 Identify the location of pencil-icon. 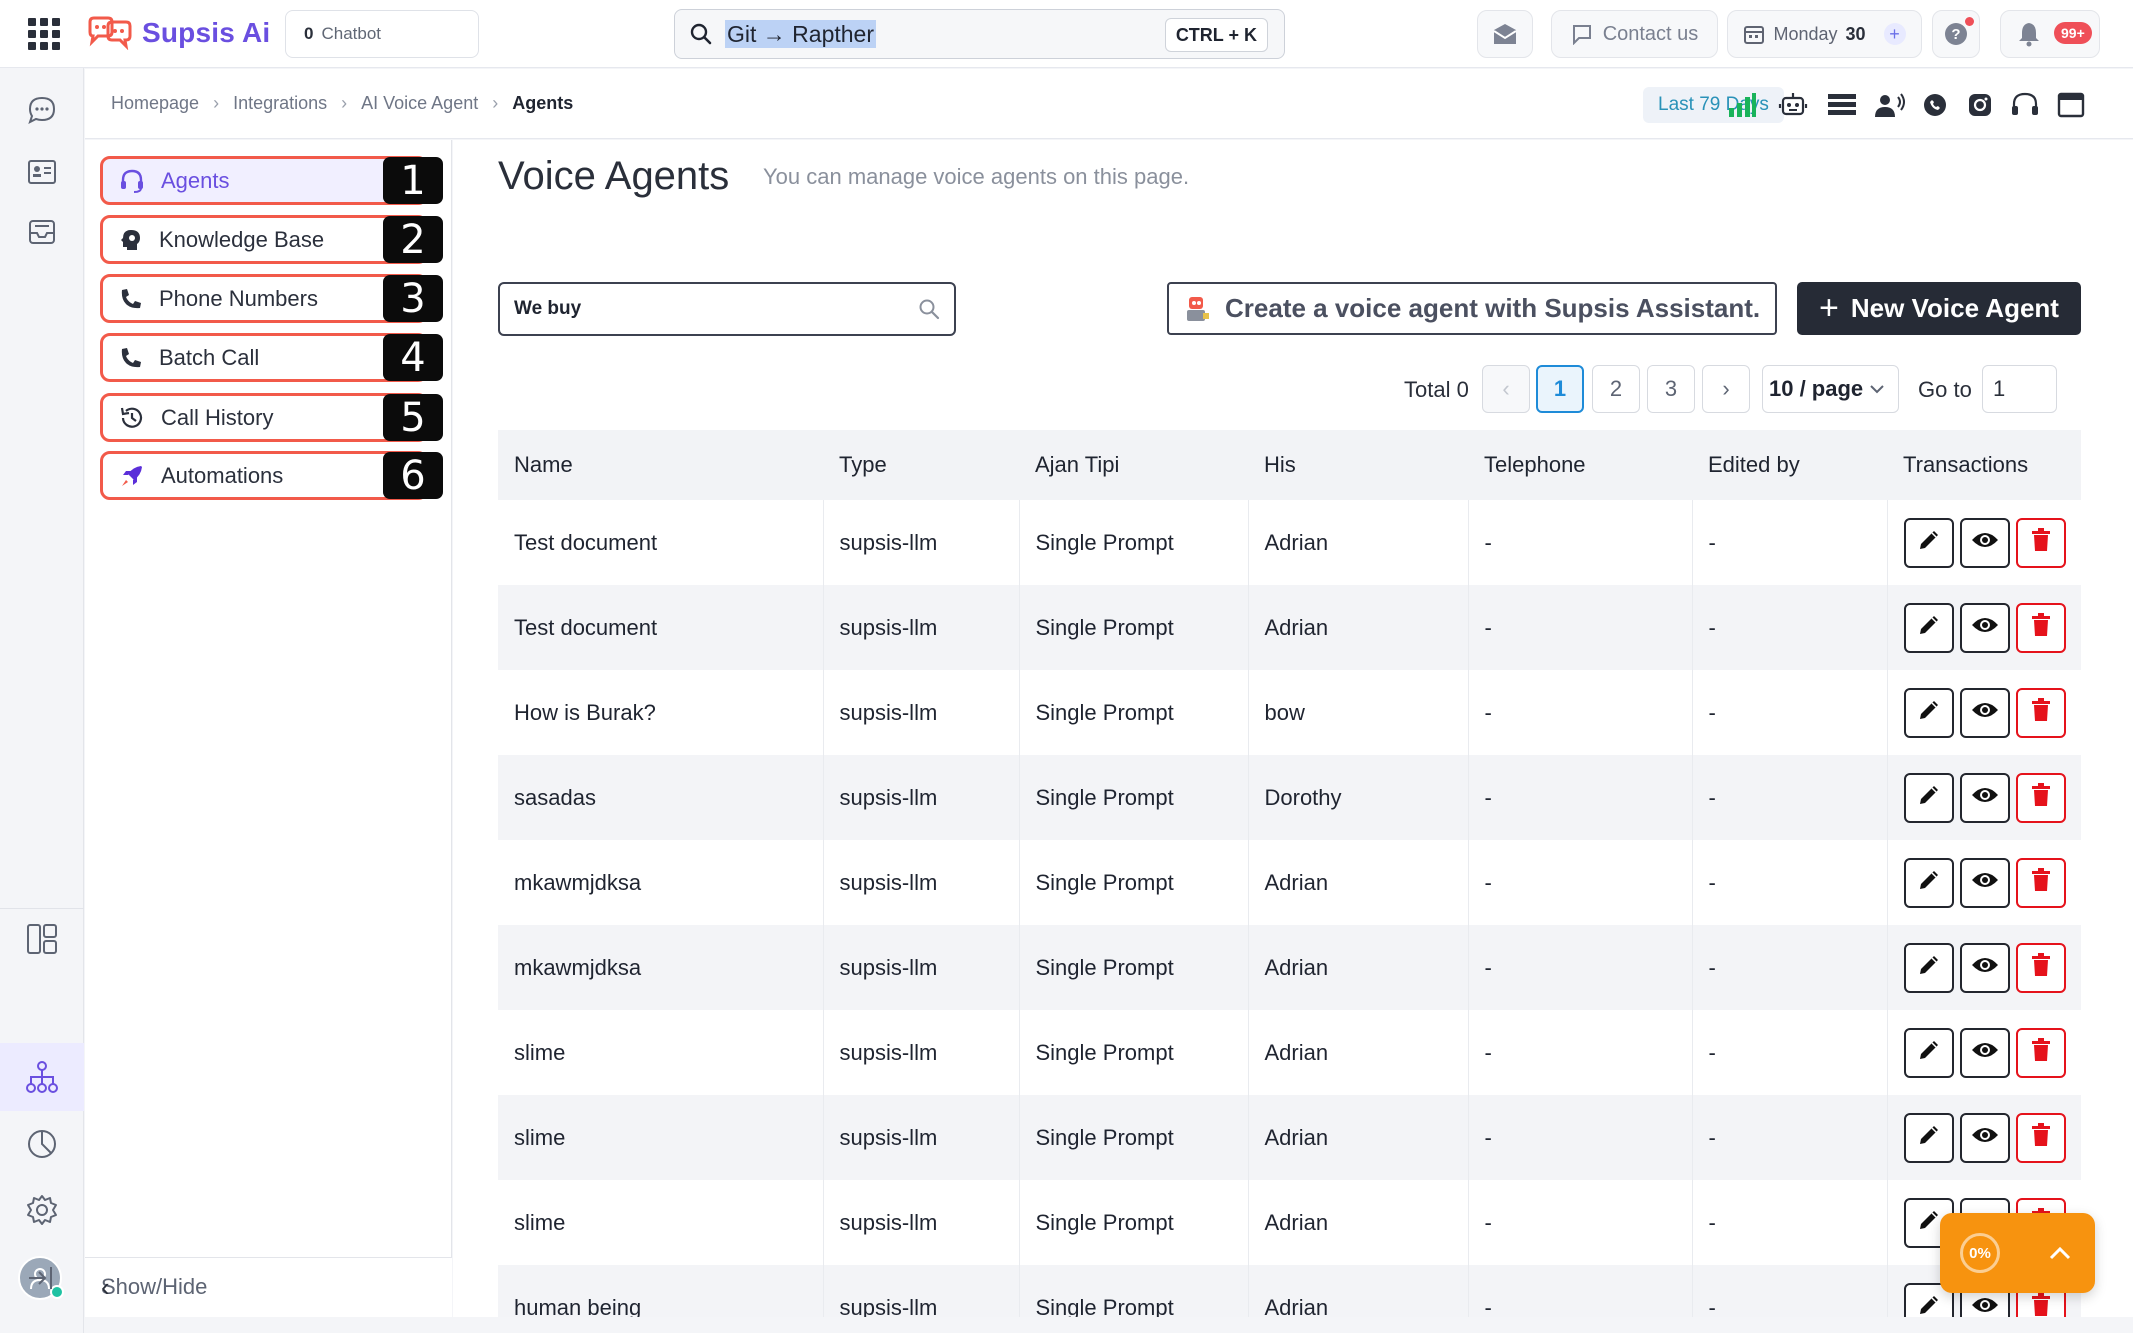
(1929, 968).